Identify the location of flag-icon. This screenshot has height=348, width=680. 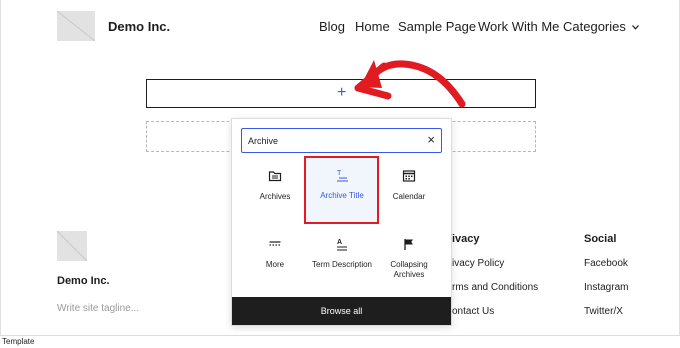
(408, 244).